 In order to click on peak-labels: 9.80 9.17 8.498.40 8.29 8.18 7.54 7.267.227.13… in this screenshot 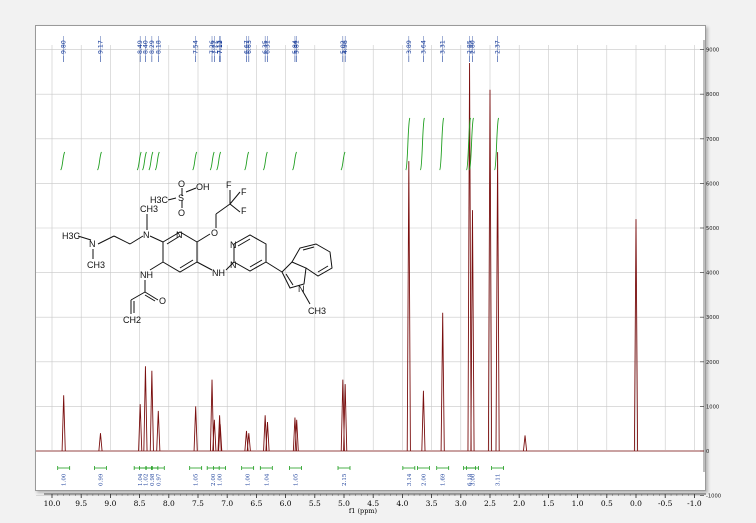, I will do `click(281, 49)`.